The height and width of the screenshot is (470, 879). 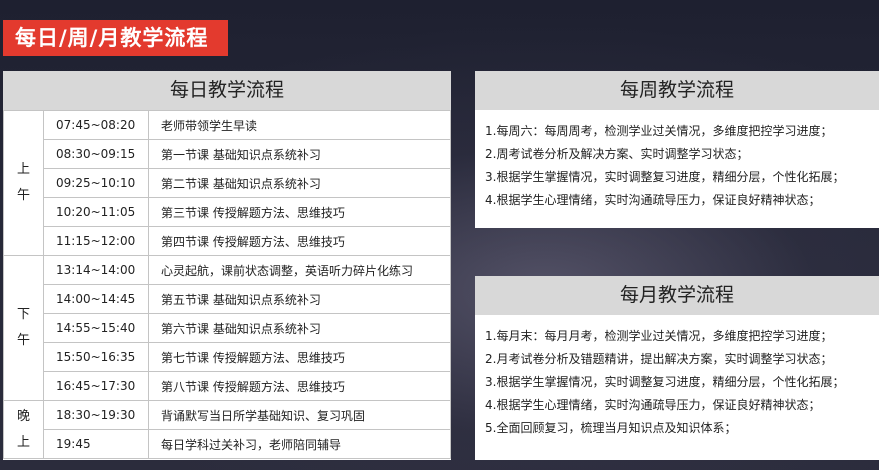 I want to click on schedule-row: 11:15~12:00 第四节课 传授解题方法、思维技巧, so click(x=227, y=241).